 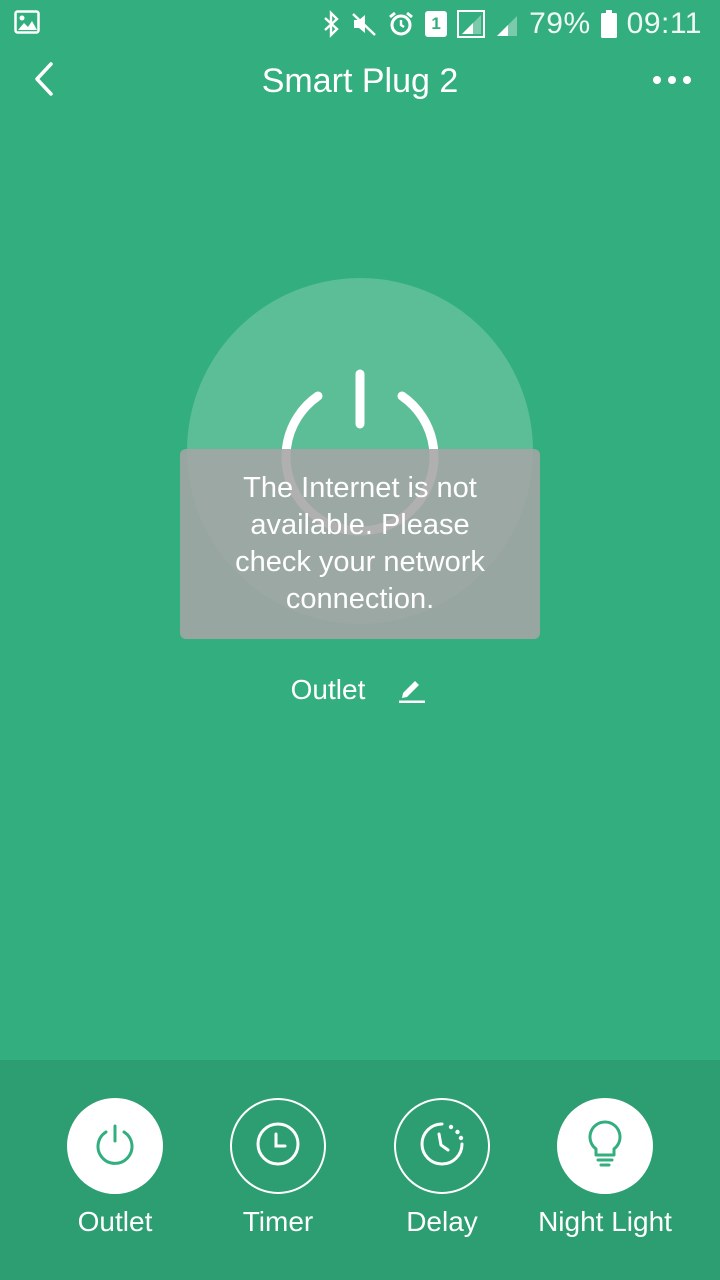 What do you see at coordinates (278, 1221) in the screenshot?
I see `tab-label: Timer` at bounding box center [278, 1221].